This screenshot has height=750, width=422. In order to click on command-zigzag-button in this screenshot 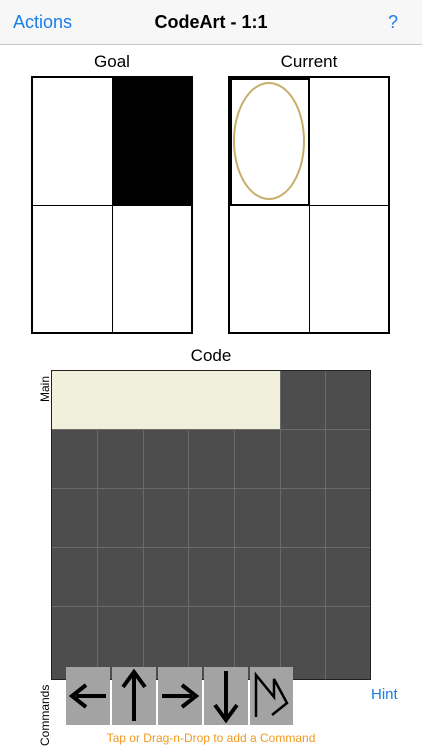, I will do `click(271, 696)`.